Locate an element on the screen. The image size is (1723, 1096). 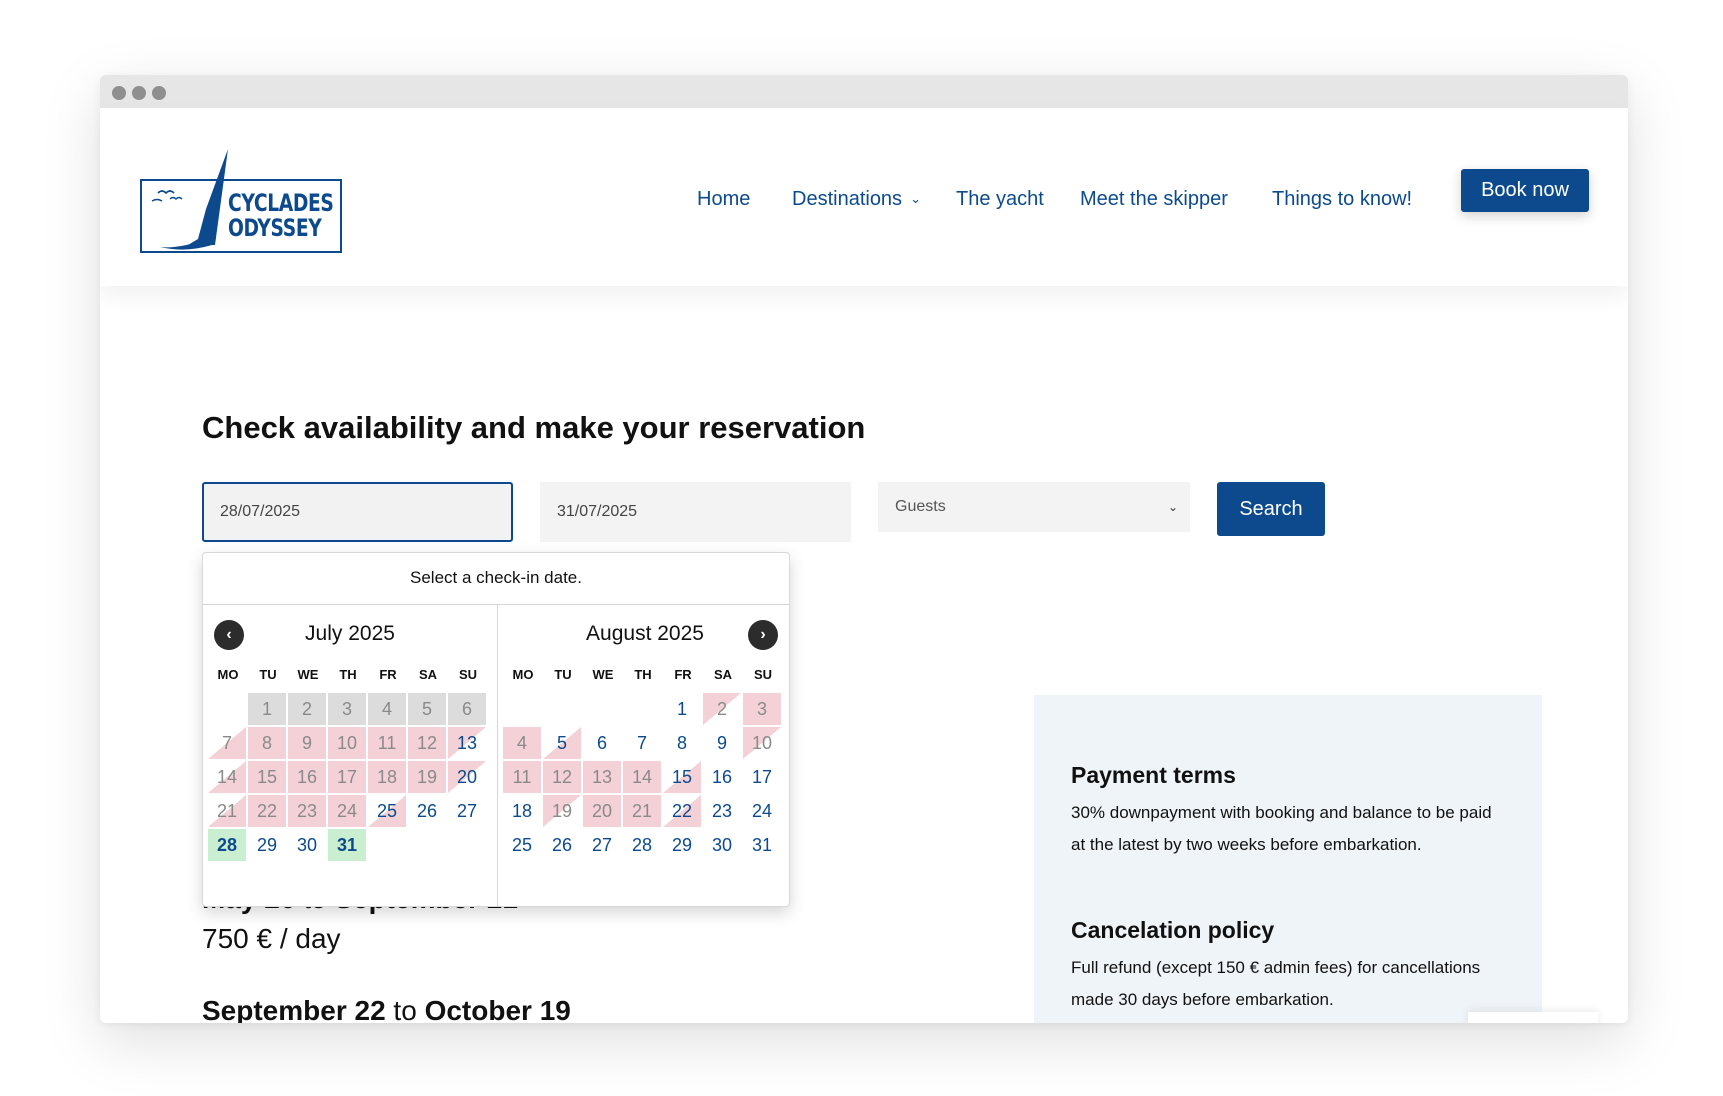
calendar-day: 21 is located at coordinates (642, 811).